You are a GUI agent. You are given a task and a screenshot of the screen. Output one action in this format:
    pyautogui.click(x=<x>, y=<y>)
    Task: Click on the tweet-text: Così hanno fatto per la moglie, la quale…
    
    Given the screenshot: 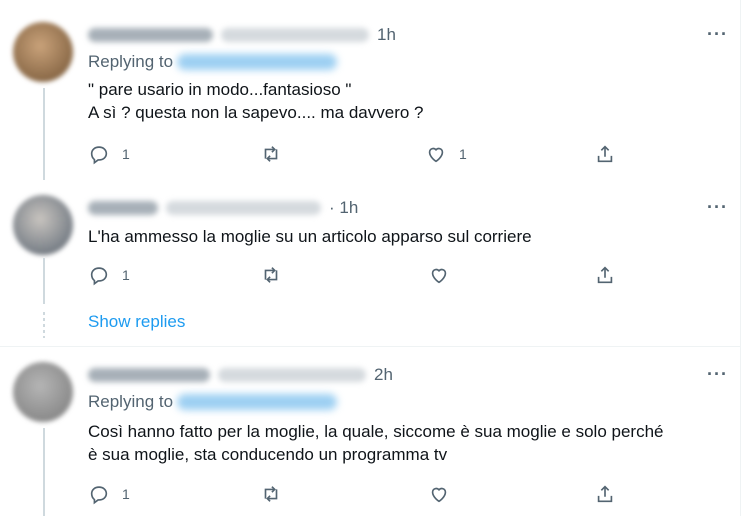 What is the action you would take?
    pyautogui.click(x=376, y=443)
    